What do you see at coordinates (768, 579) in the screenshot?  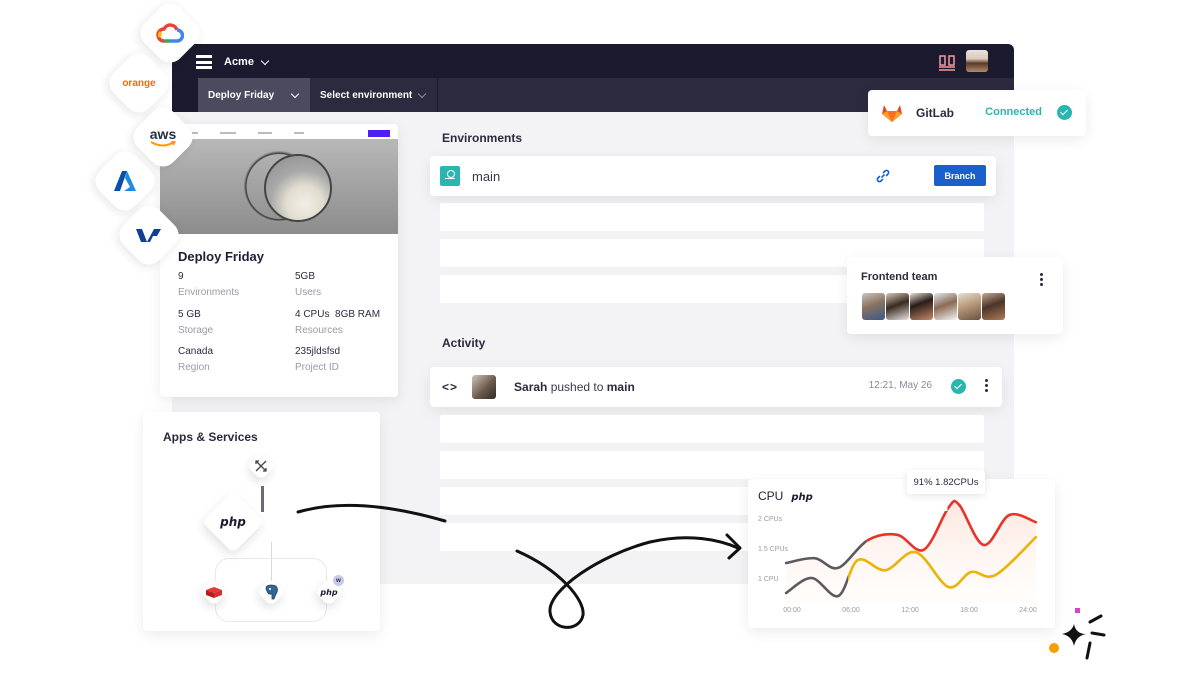 I see `y-tick-label: 1 CPU` at bounding box center [768, 579].